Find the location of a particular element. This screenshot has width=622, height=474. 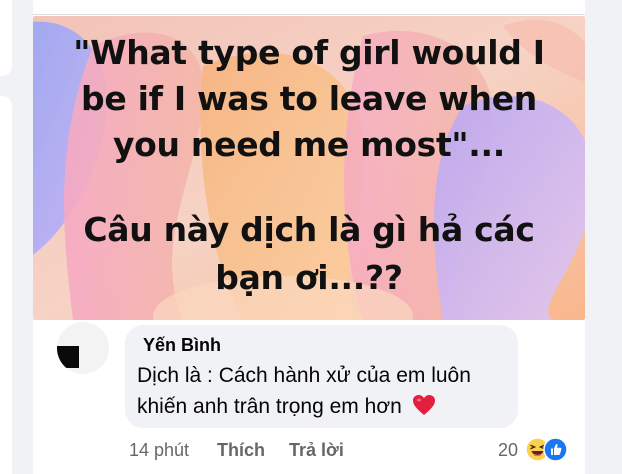

avatar is located at coordinates (83, 348).